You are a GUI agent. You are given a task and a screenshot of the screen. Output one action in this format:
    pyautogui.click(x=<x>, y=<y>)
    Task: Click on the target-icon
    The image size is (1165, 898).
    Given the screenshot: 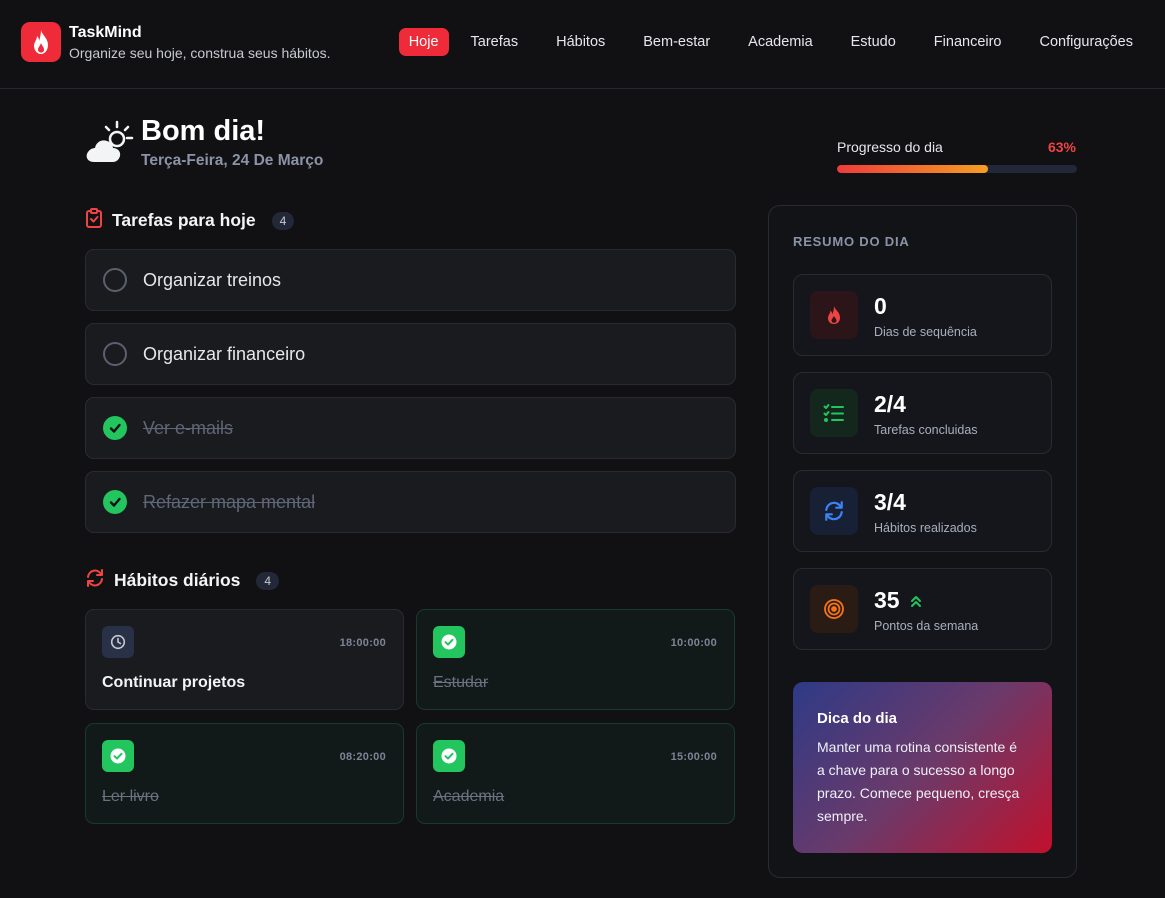 What is the action you would take?
    pyautogui.click(x=834, y=609)
    